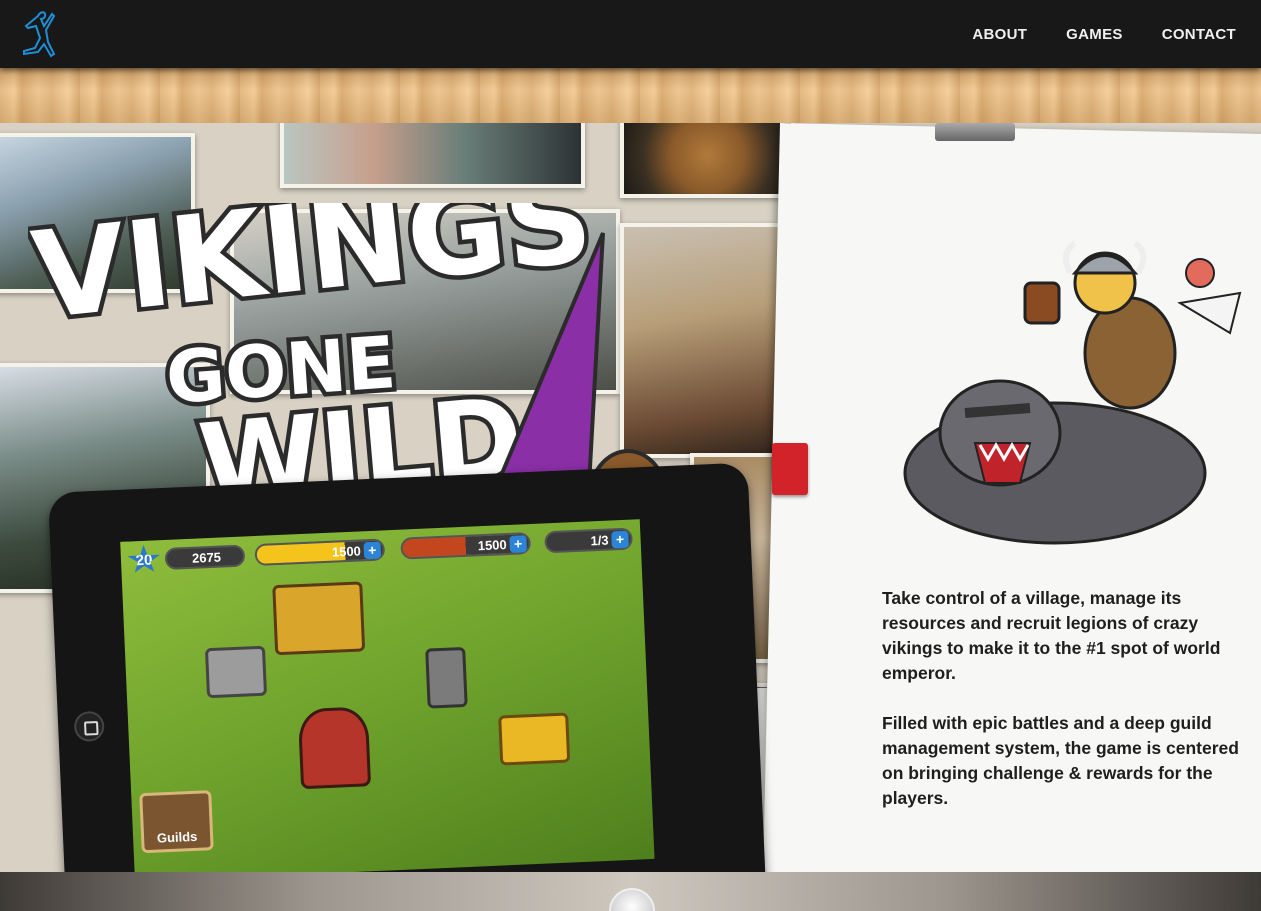 This screenshot has width=1261, height=911. I want to click on add-worker-button: +, so click(620, 539).